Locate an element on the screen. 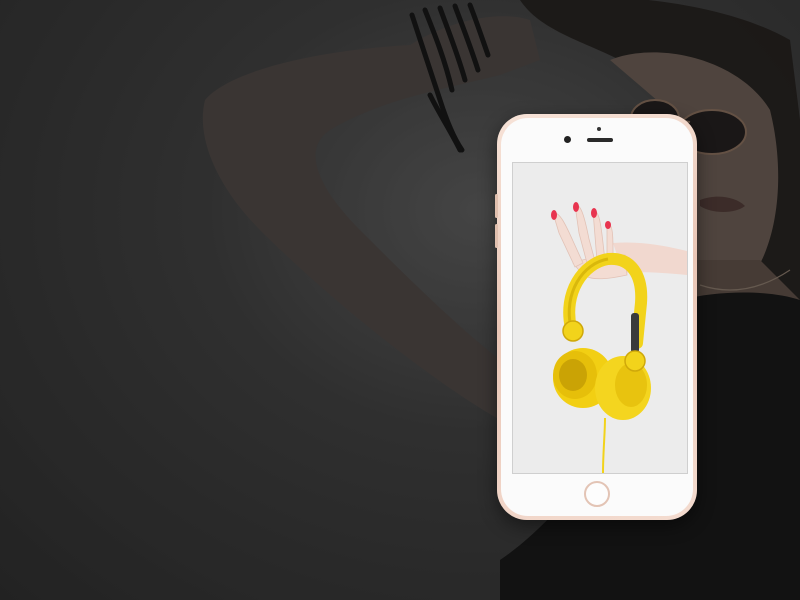 This screenshot has height=600, width=800. headphone-slider is located at coordinates (635, 333).